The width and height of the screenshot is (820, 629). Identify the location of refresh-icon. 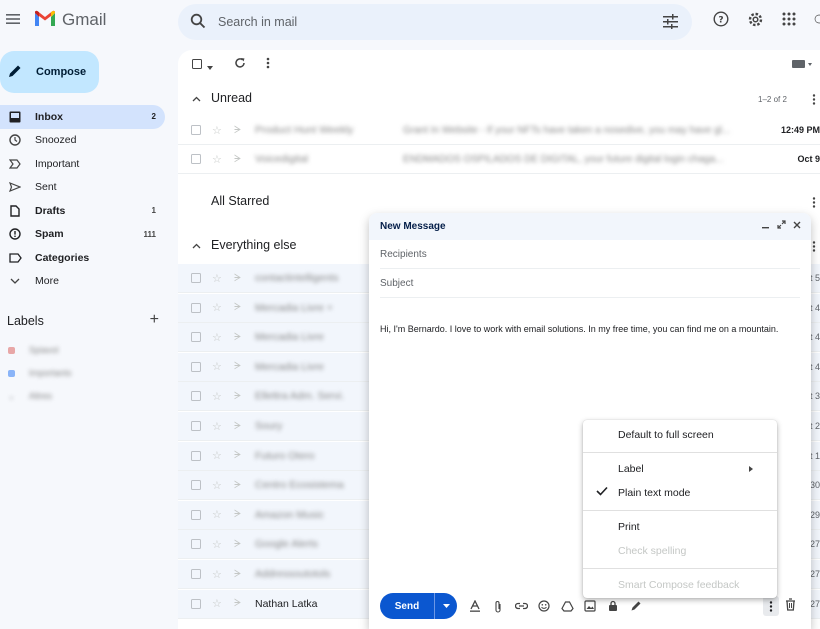
(240, 64).